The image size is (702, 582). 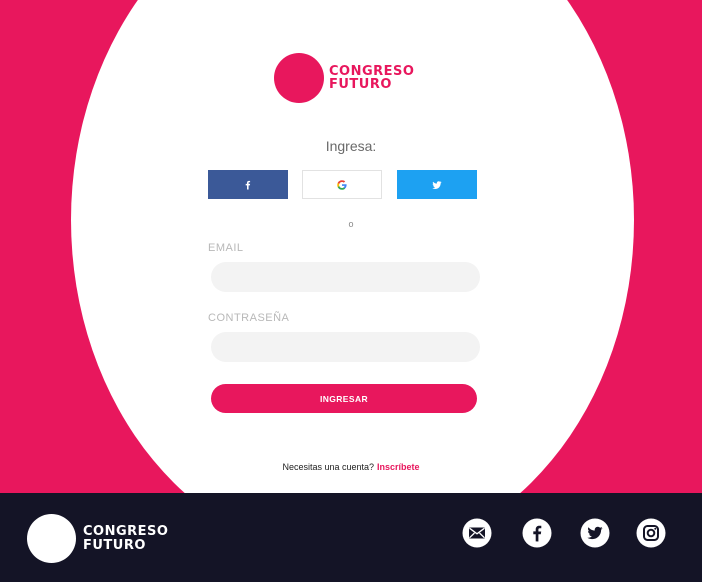 What do you see at coordinates (114, 545) in the screenshot?
I see `footer-logo-line-2: FUTURO` at bounding box center [114, 545].